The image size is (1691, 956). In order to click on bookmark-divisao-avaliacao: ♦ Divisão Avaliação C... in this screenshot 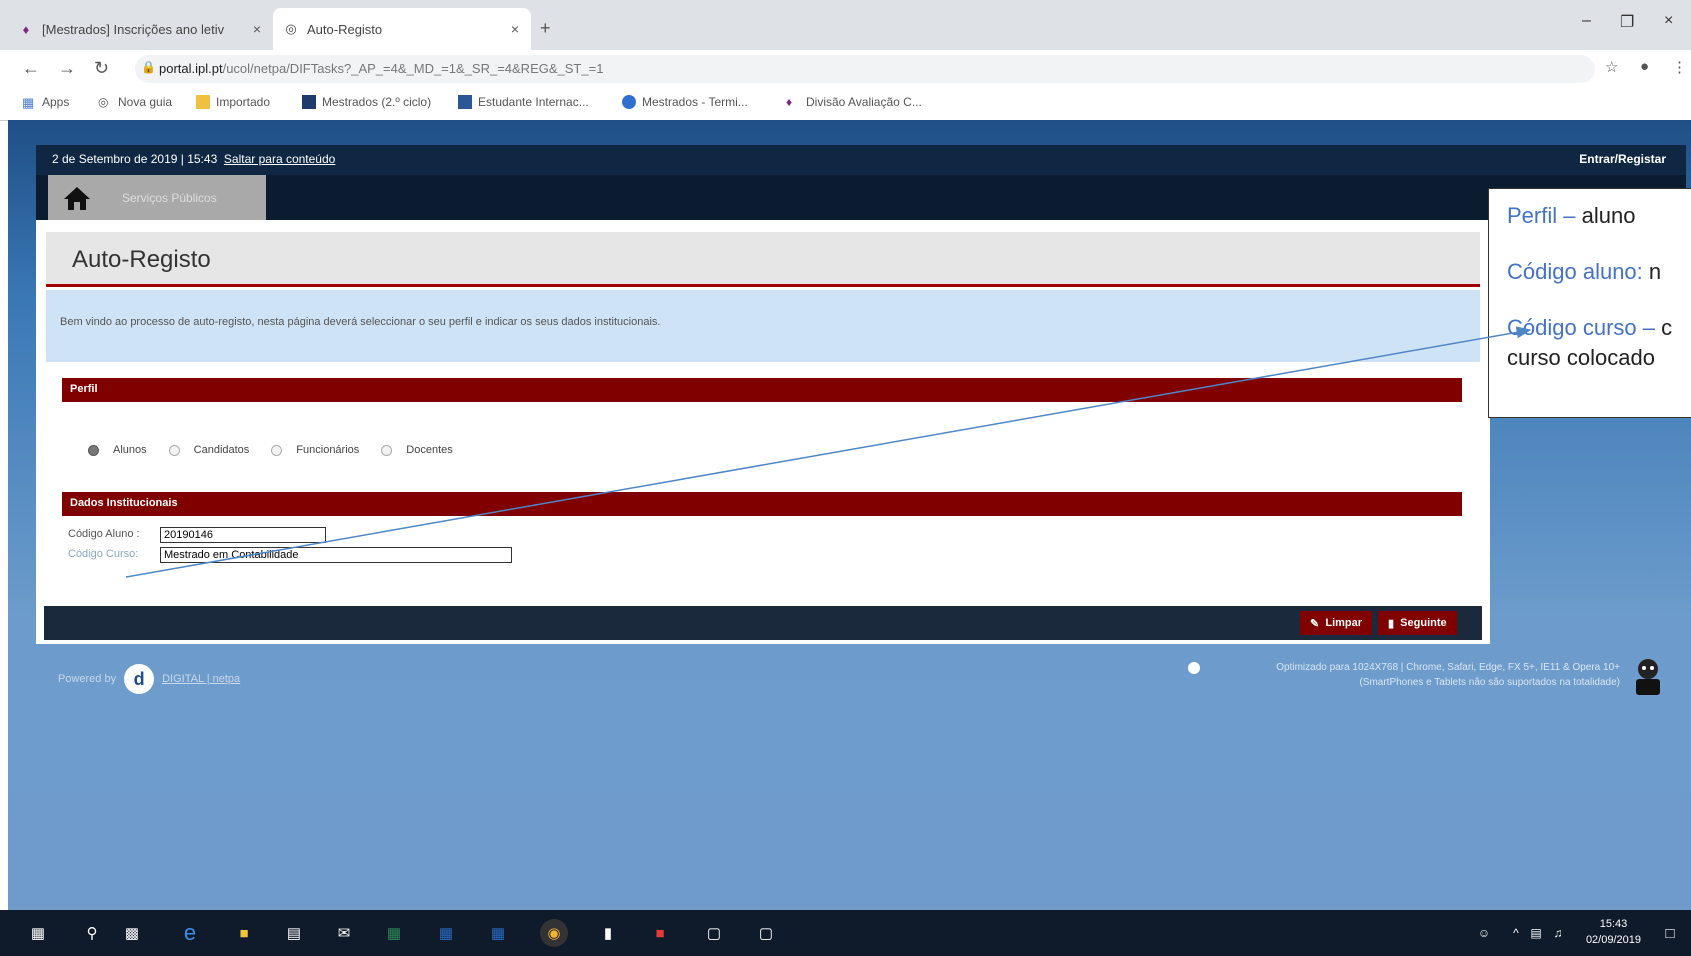, I will do `click(854, 102)`.